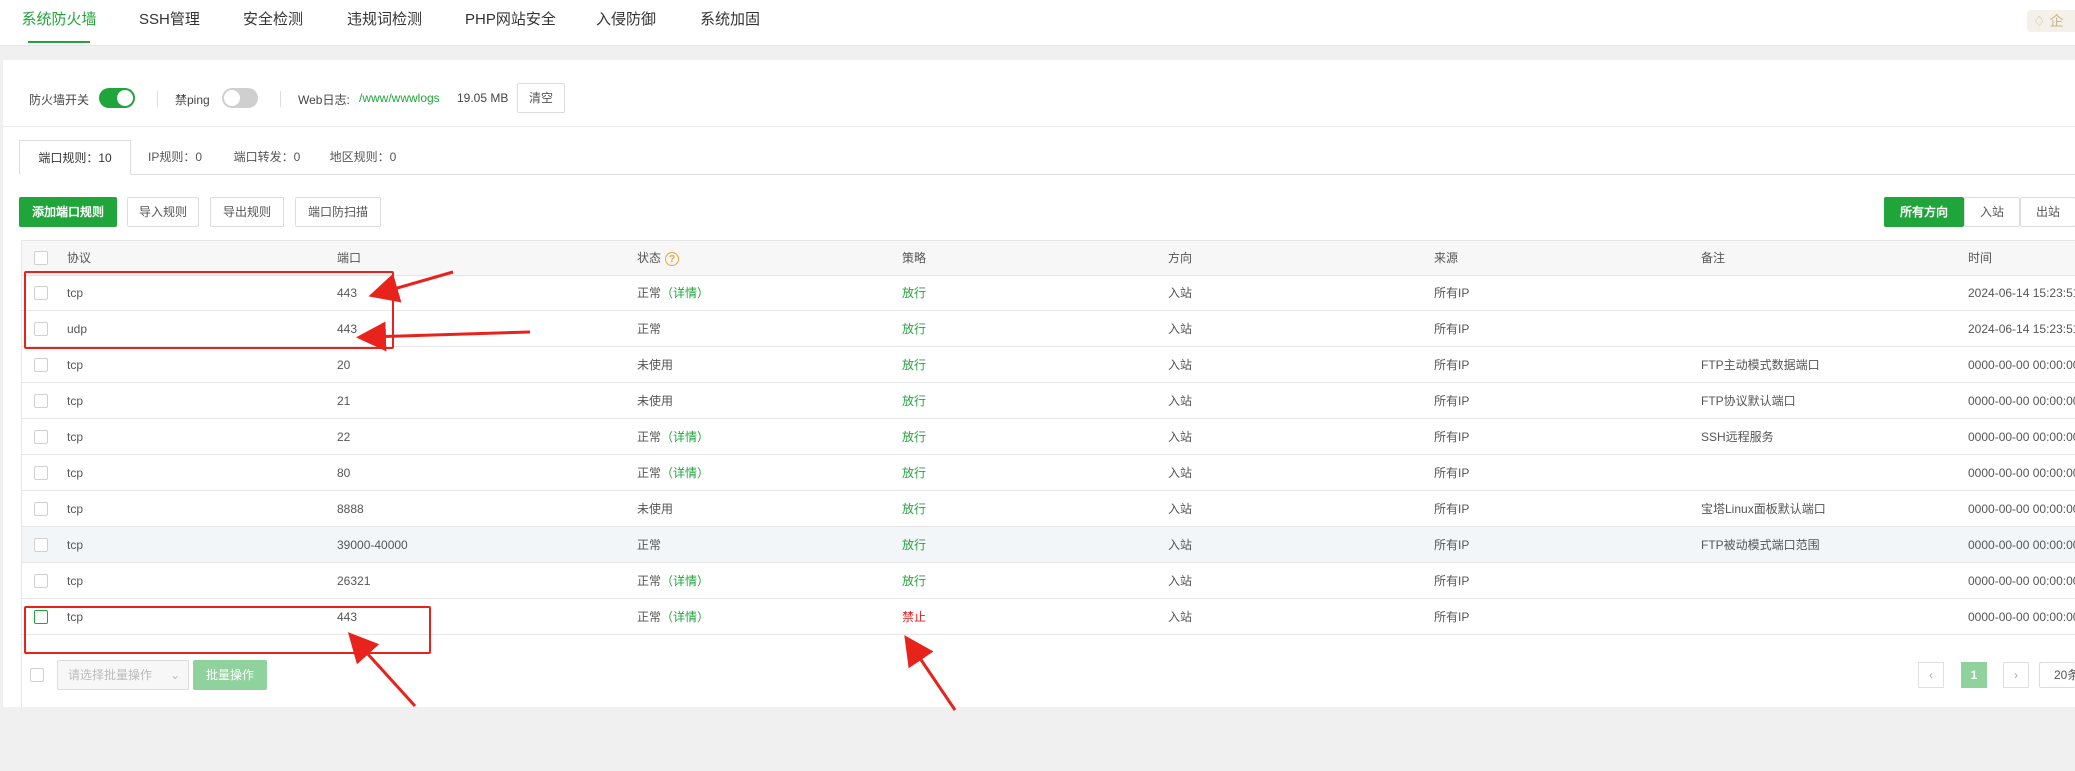 This screenshot has width=2075, height=771. What do you see at coordinates (267, 157) in the screenshot?
I see `tab-port-forward: 端口转发：0` at bounding box center [267, 157].